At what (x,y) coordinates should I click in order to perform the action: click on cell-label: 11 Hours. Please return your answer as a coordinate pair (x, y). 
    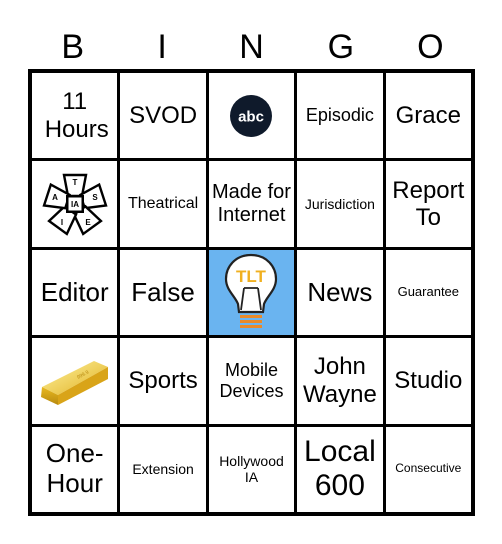
    Looking at the image, I should click on (76, 115).